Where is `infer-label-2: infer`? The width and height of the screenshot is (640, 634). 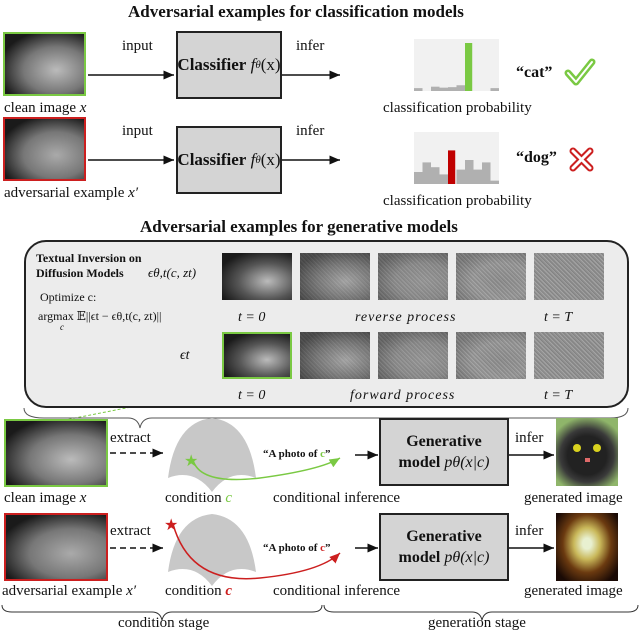
infer-label-2: infer is located at coordinates (310, 131).